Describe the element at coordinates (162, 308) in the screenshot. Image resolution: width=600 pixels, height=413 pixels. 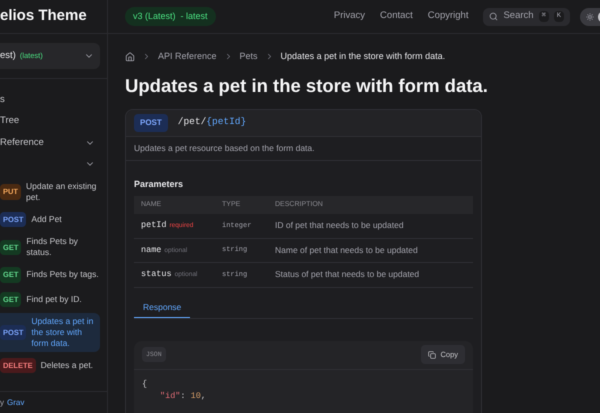
I see `response-tab: Response` at that location.